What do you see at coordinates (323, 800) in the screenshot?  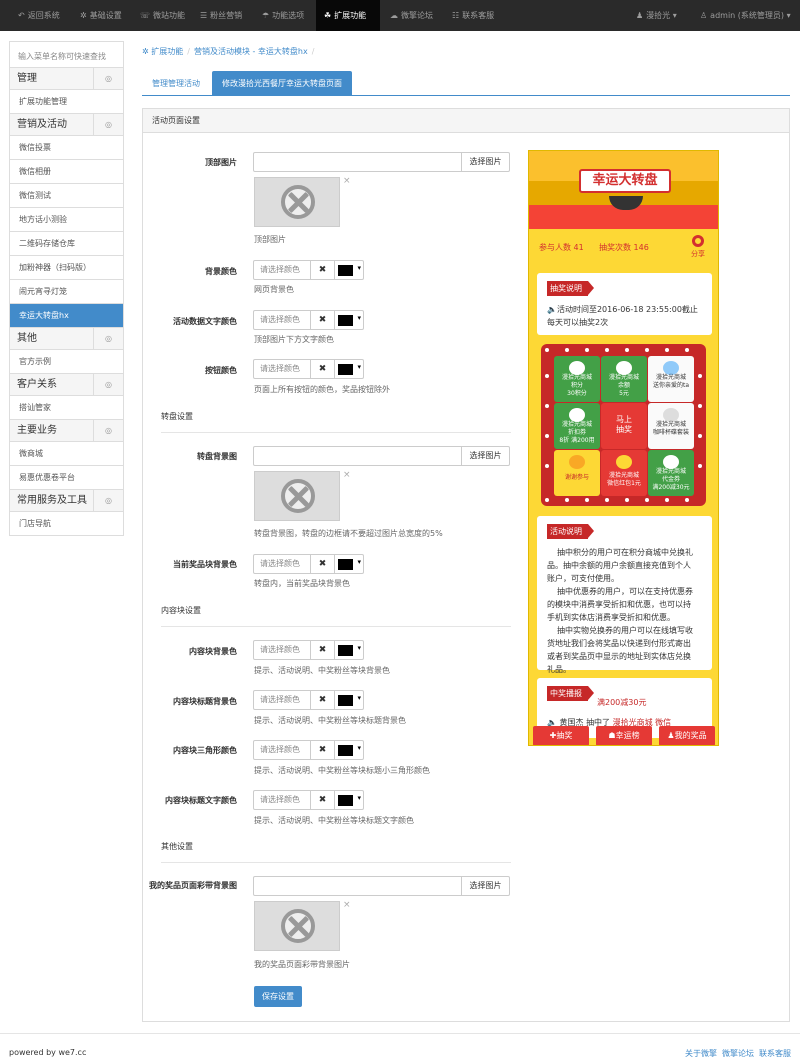 I see `block-title-text-clear-button: ✖` at bounding box center [323, 800].